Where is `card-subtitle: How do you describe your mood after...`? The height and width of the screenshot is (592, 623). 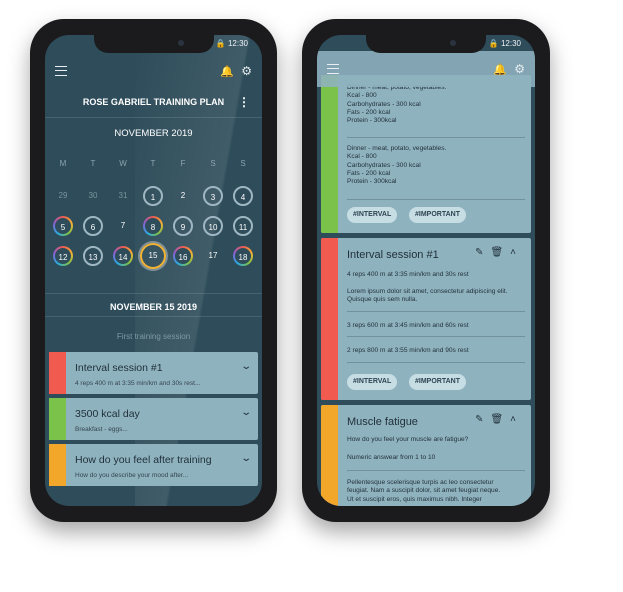 card-subtitle: How do you describe your mood after... is located at coordinates (132, 475).